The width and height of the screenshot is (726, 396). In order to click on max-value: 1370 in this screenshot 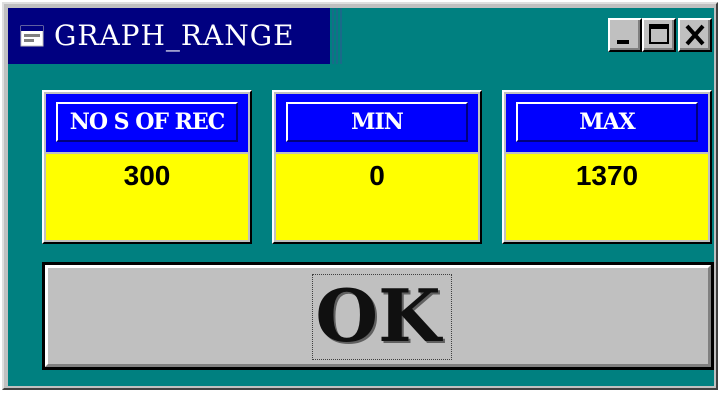, I will do `click(607, 197)`.